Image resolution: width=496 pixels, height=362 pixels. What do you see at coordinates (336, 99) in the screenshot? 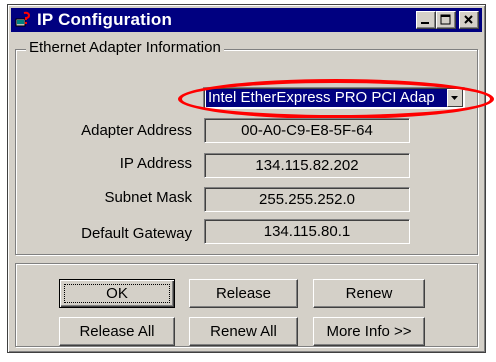
I see `highlight-oval` at bounding box center [336, 99].